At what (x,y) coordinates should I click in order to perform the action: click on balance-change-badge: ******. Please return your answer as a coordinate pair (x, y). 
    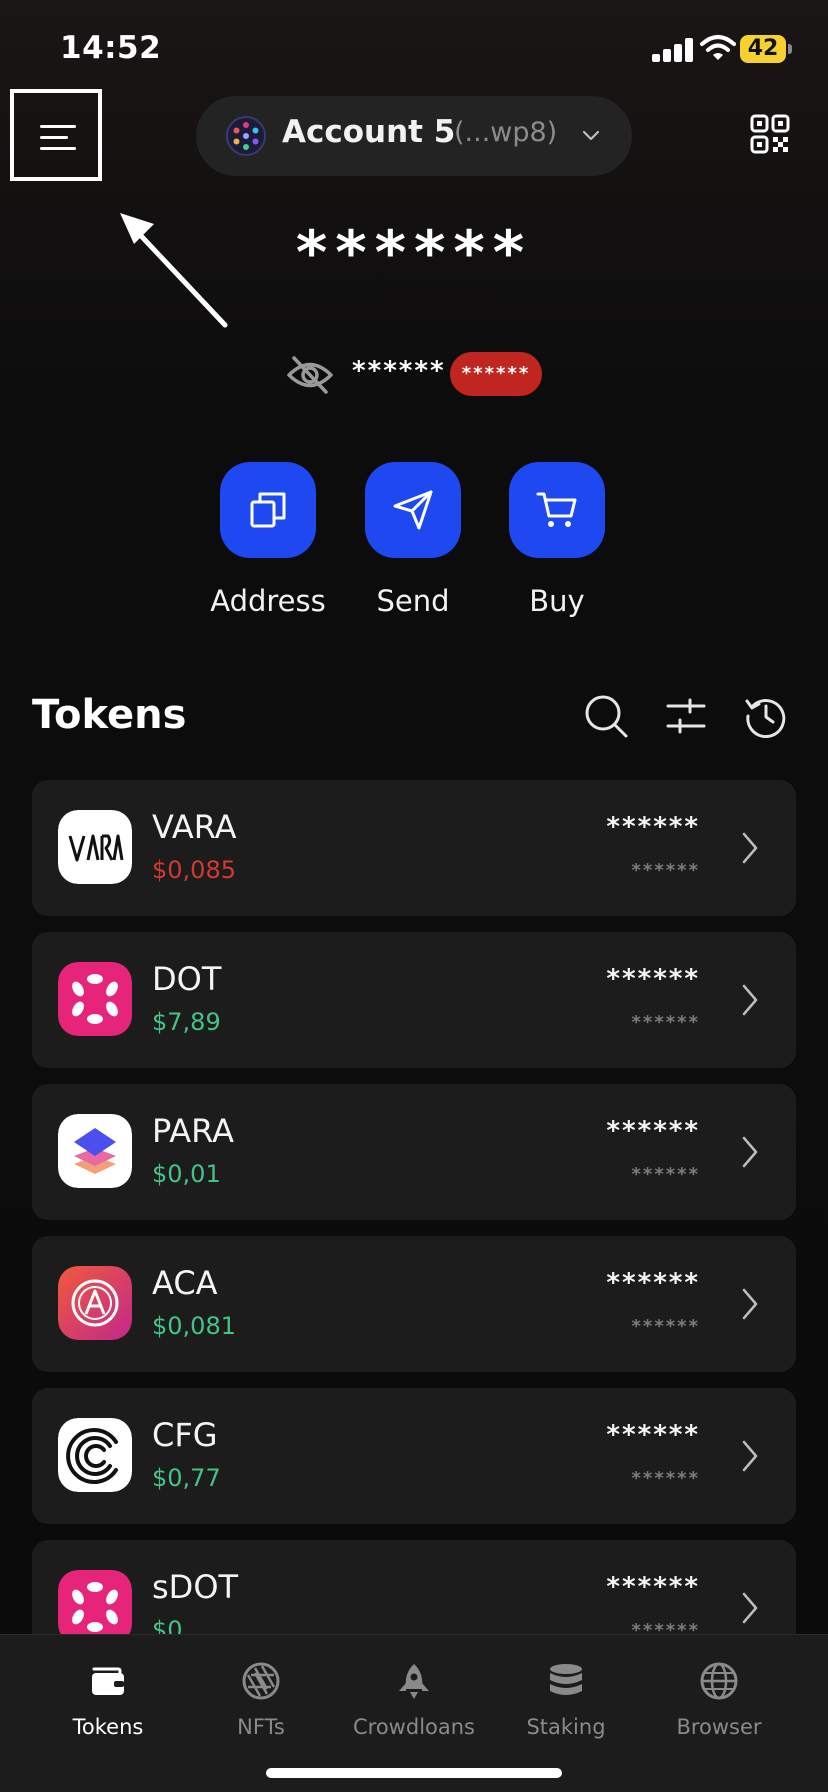
    Looking at the image, I should click on (496, 374).